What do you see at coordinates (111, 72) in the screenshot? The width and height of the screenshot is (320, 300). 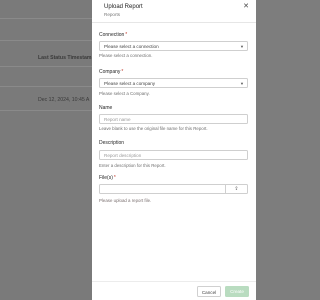 I see `company-label: Company*` at bounding box center [111, 72].